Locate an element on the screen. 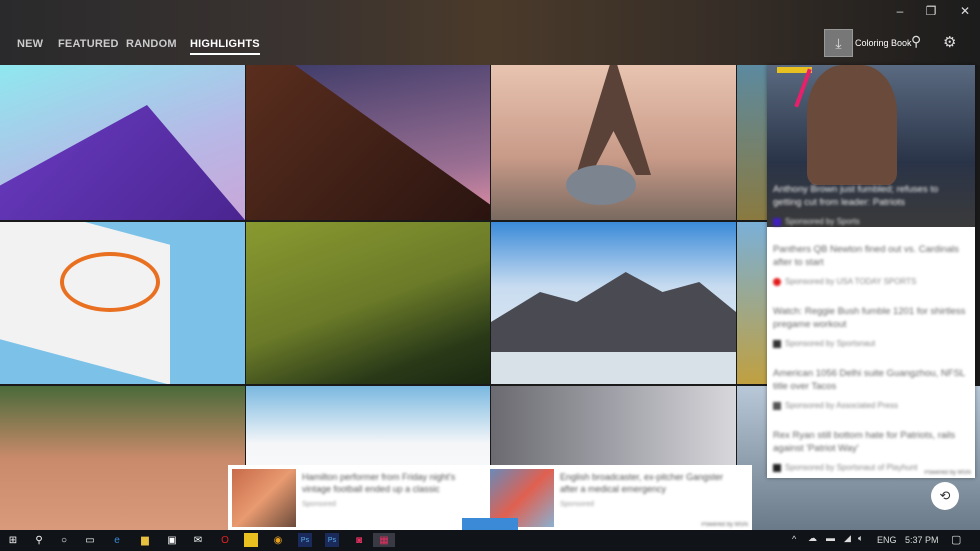 The width and height of the screenshot is (980, 551). download-icon: ⤓ is located at coordinates (838, 43).